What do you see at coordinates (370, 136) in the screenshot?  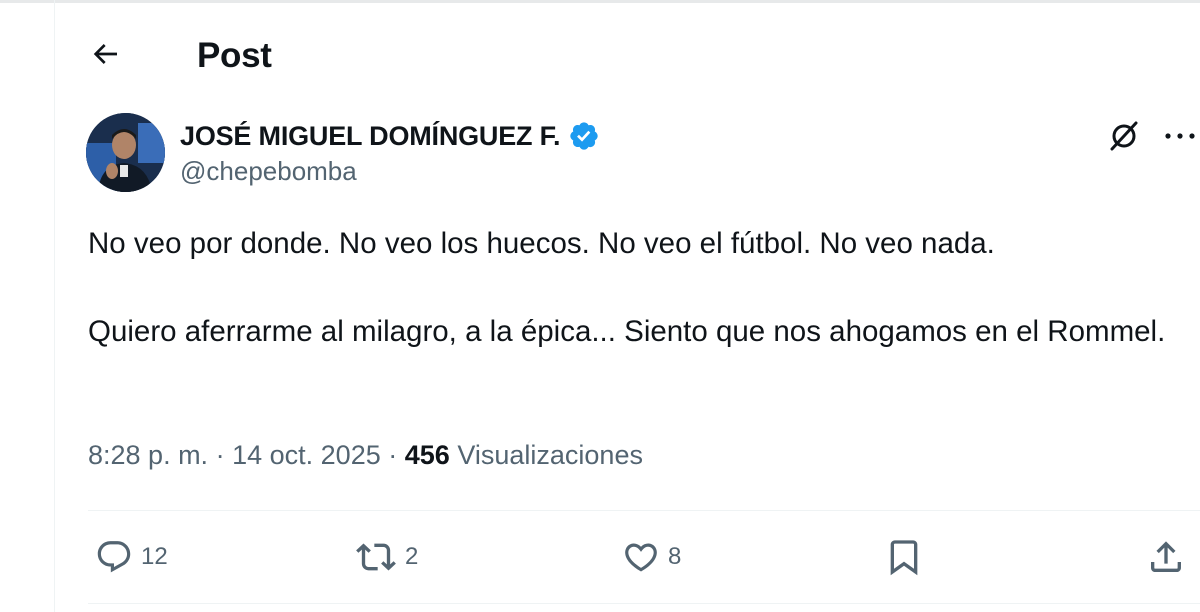 I see `author-name: JOSÉ MIGUEL DOMÍNGUEZ F.` at bounding box center [370, 136].